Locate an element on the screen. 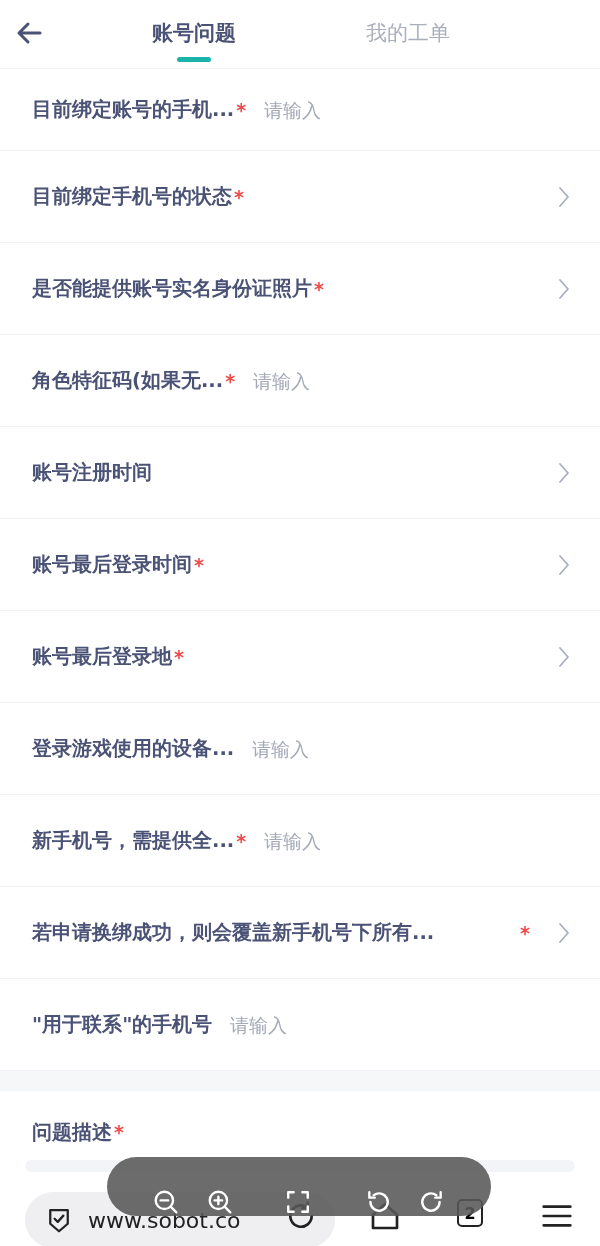 The image size is (600, 1246). field-label: 账号最后登录地 is located at coordinates (102, 657).